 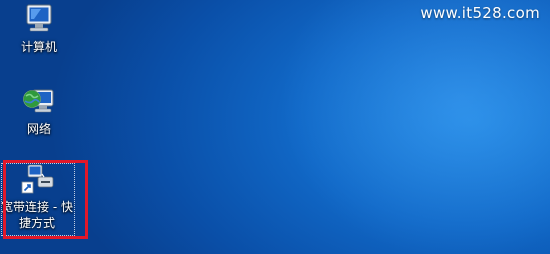 I want to click on red-highlight-box, so click(x=45, y=199).